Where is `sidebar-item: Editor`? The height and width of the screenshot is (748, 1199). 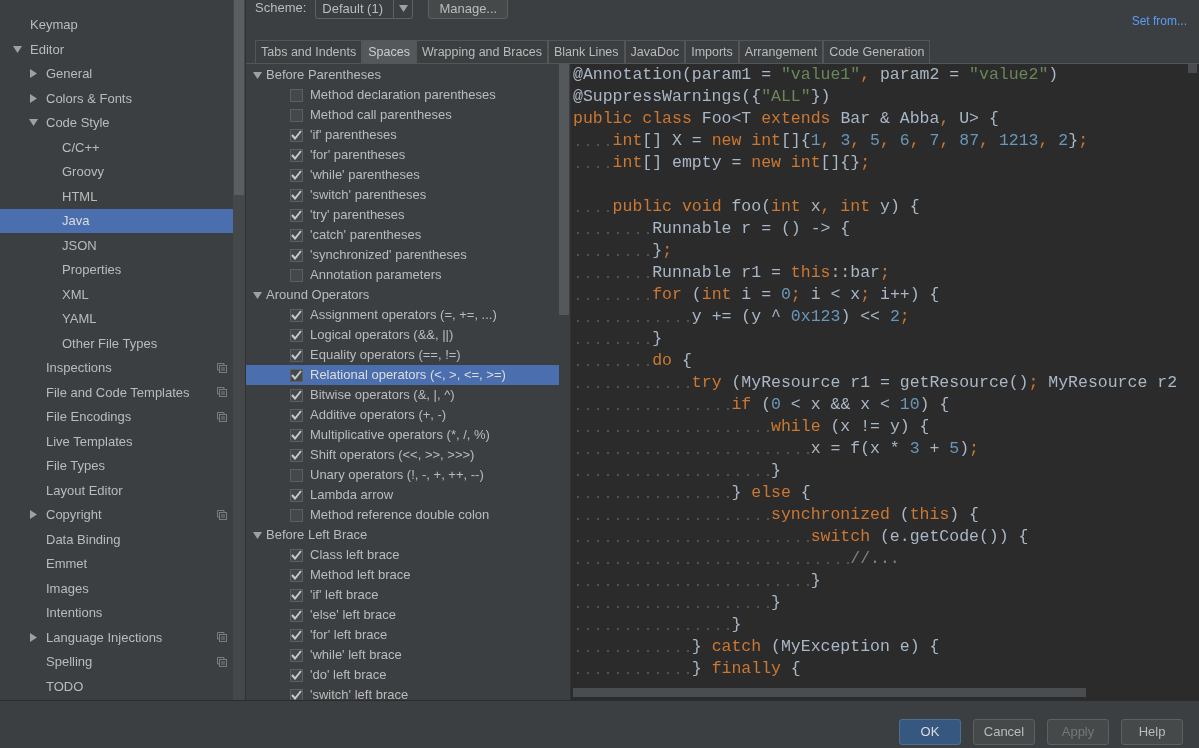
sidebar-item: Editor is located at coordinates (116, 49).